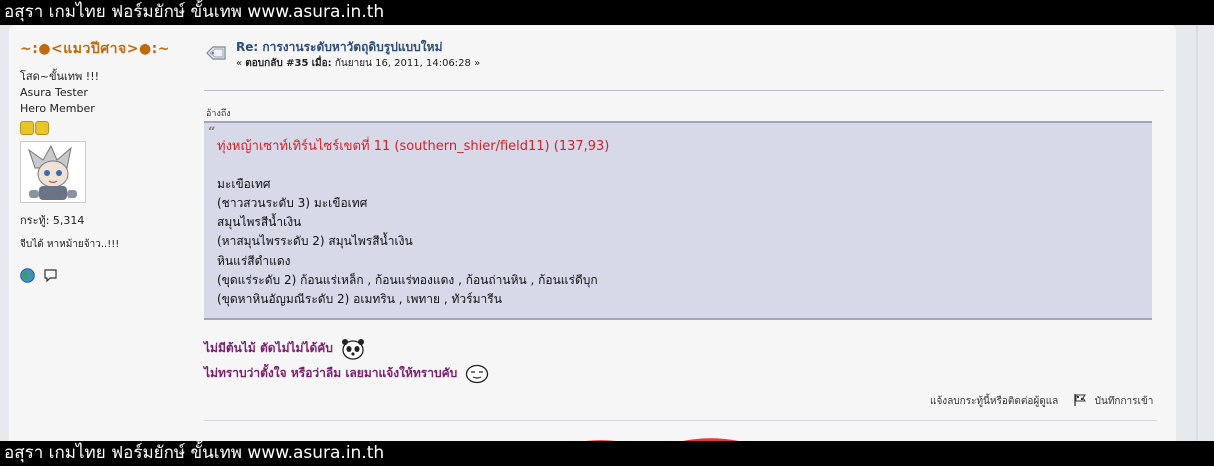 The width and height of the screenshot is (1214, 466). Describe the element at coordinates (241, 63) in the screenshot. I see `quote-arrow: «` at that location.